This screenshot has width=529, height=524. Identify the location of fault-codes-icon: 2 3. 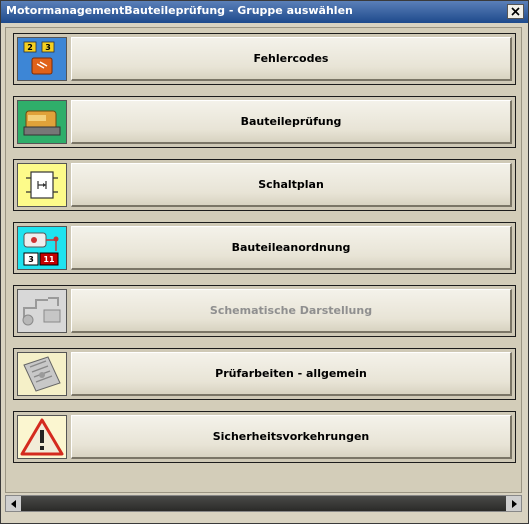
(42, 59).